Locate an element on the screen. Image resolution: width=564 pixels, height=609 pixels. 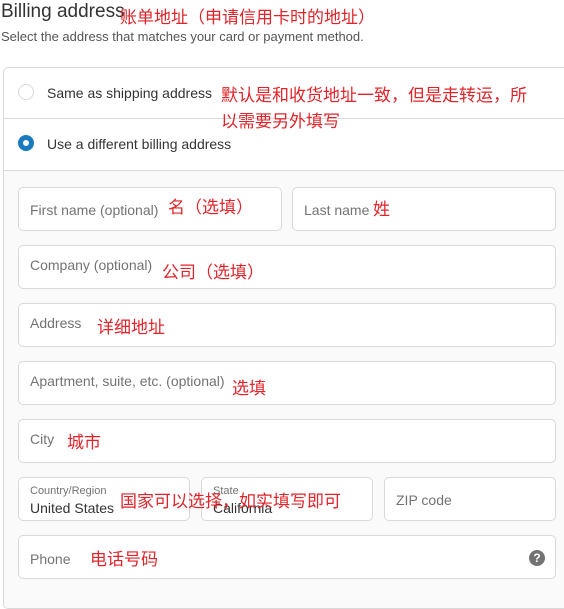
annotation-company: 公司（选填） is located at coordinates (213, 273).